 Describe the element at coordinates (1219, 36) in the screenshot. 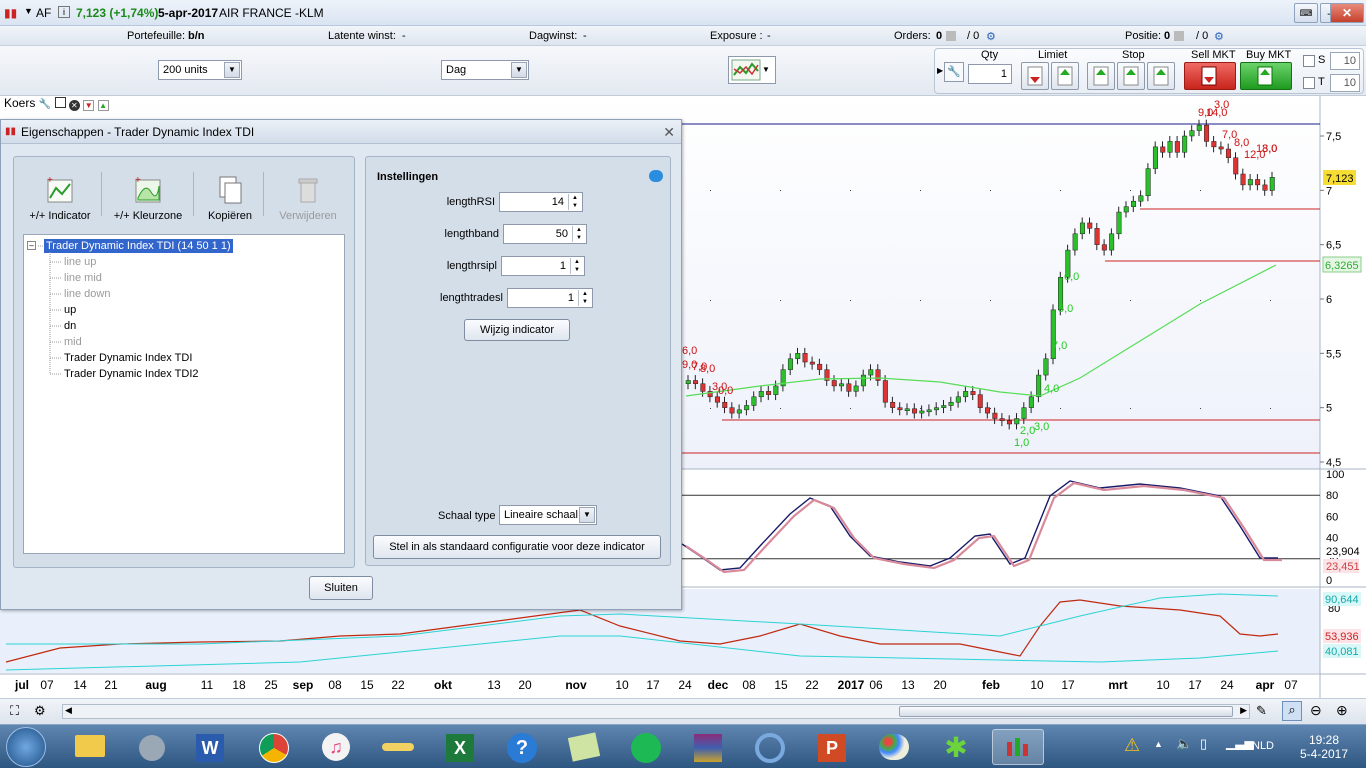

I see `positie-settings-icon: ⚙` at that location.